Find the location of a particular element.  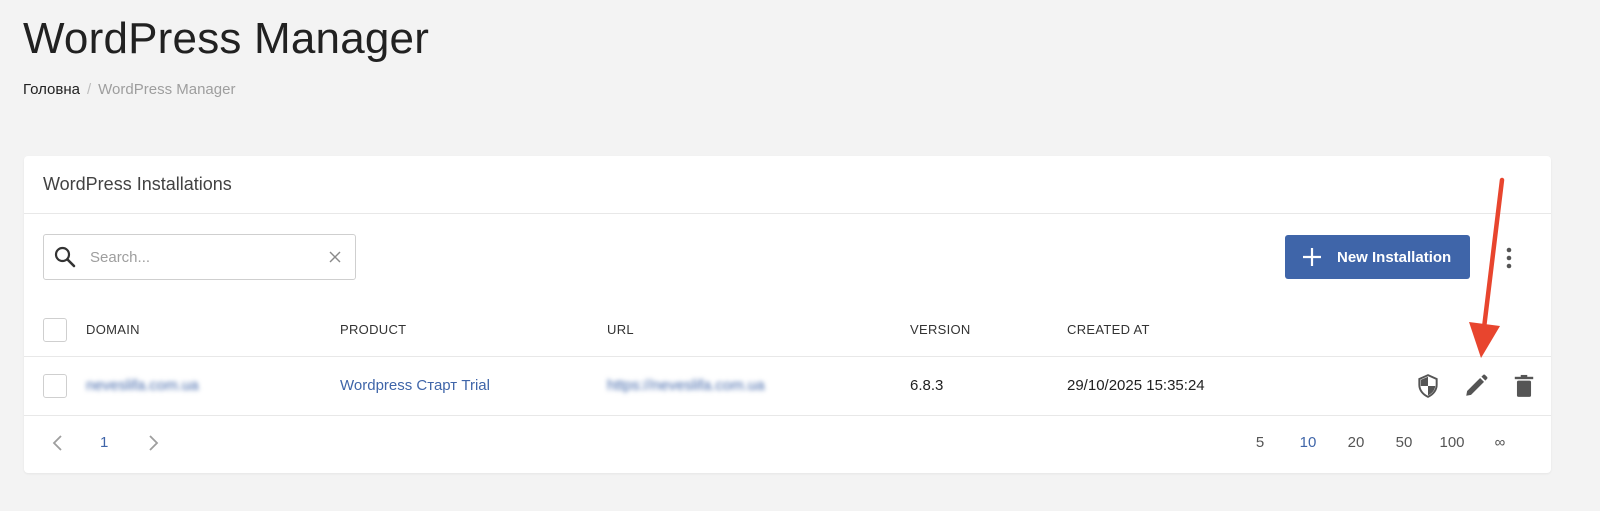

search-box is located at coordinates (199, 257).